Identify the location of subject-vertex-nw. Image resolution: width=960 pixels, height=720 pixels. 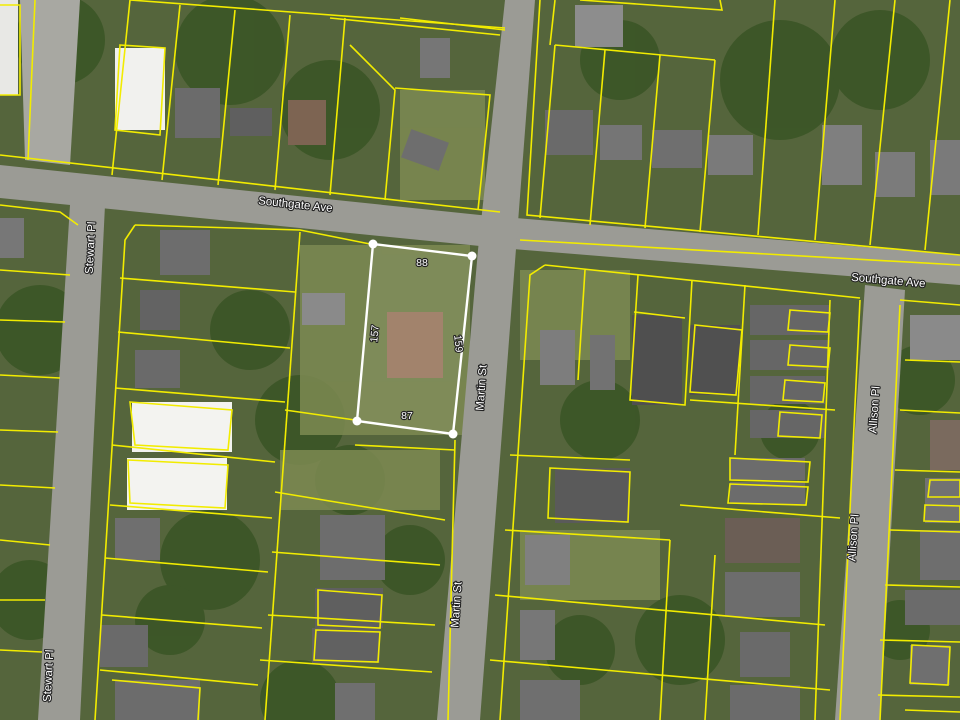
(373, 244).